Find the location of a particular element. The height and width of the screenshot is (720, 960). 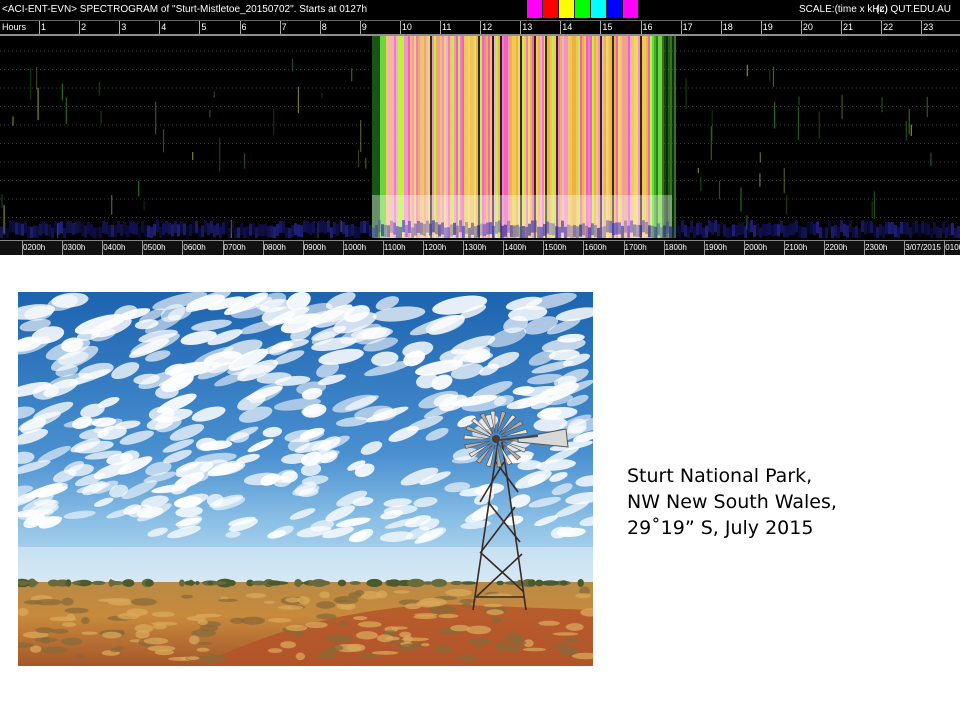

spectrogram-scale-label: SCALE:(time x kHz) is located at coordinates (843, 9).